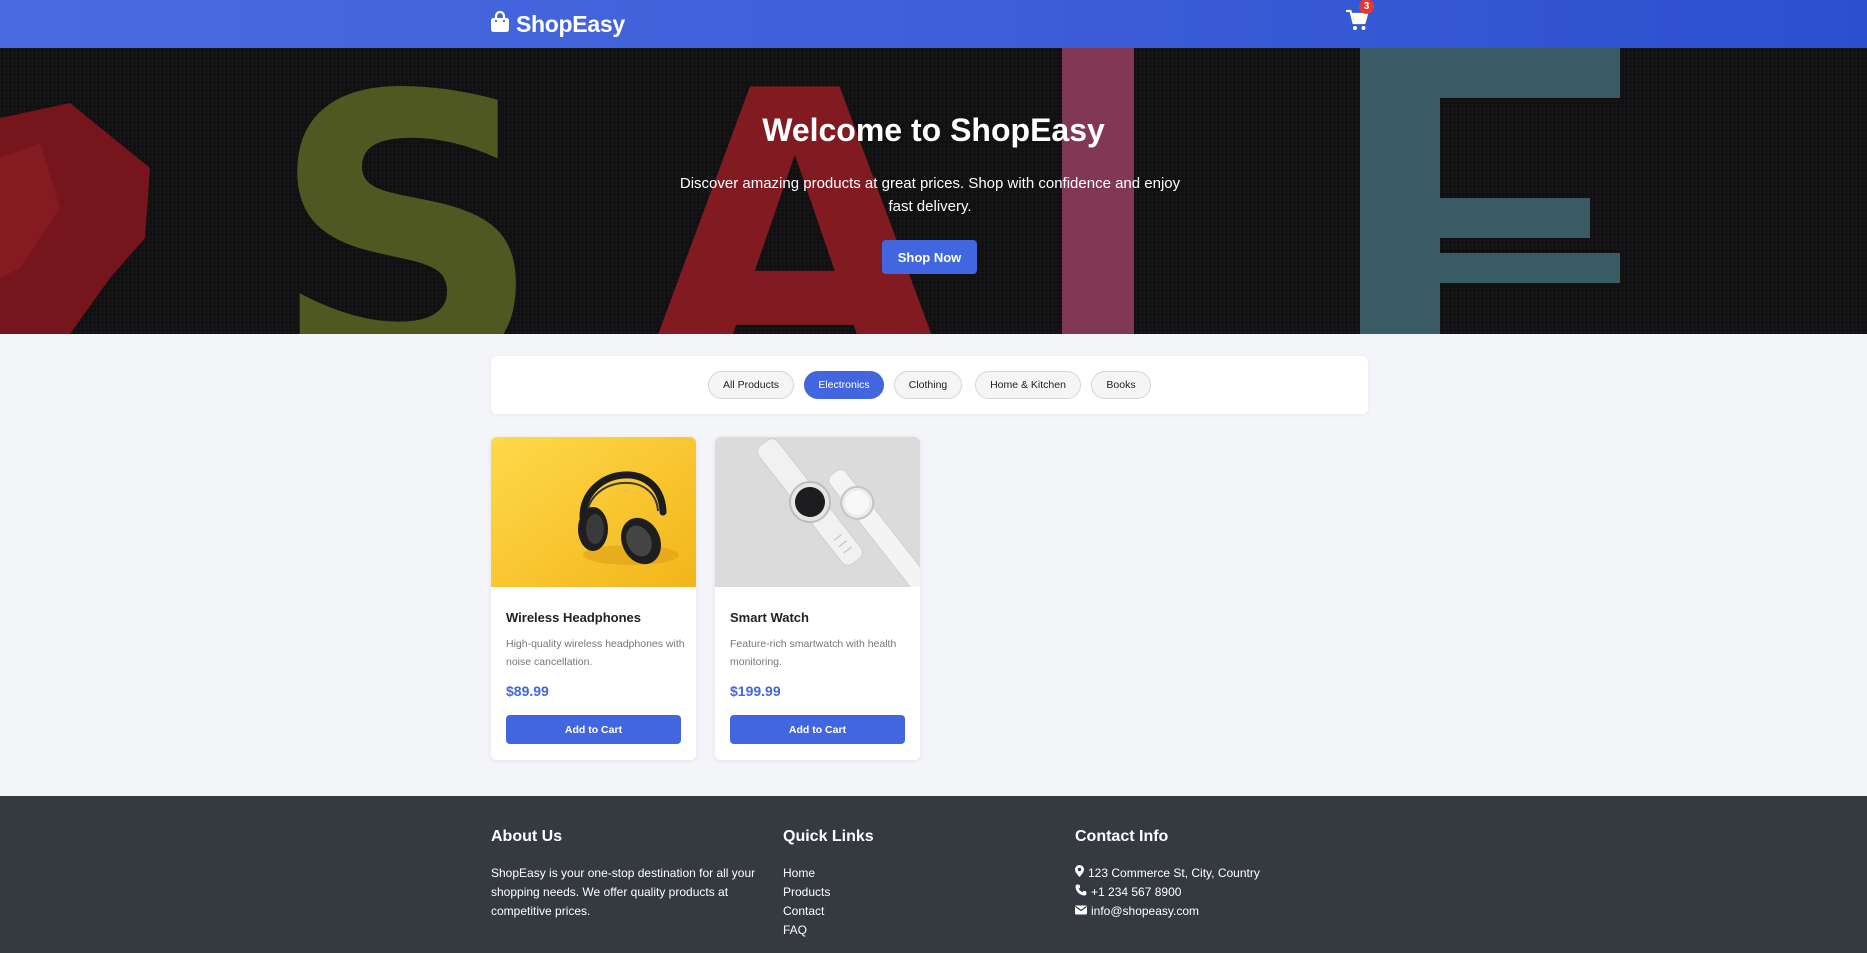 The width and height of the screenshot is (1867, 953). I want to click on navbar: ShopEasy 3, so click(933, 24).